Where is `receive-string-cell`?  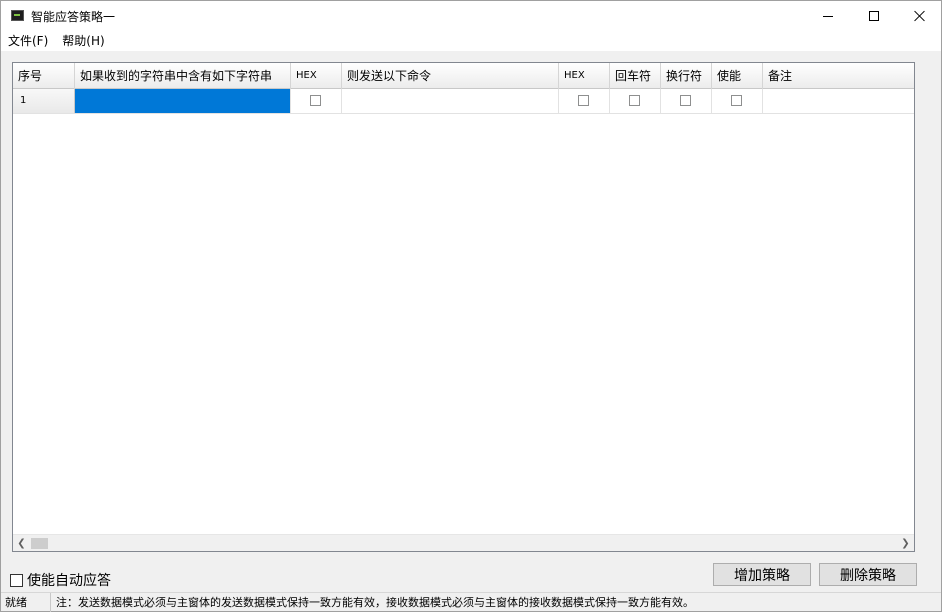 receive-string-cell is located at coordinates (183, 101).